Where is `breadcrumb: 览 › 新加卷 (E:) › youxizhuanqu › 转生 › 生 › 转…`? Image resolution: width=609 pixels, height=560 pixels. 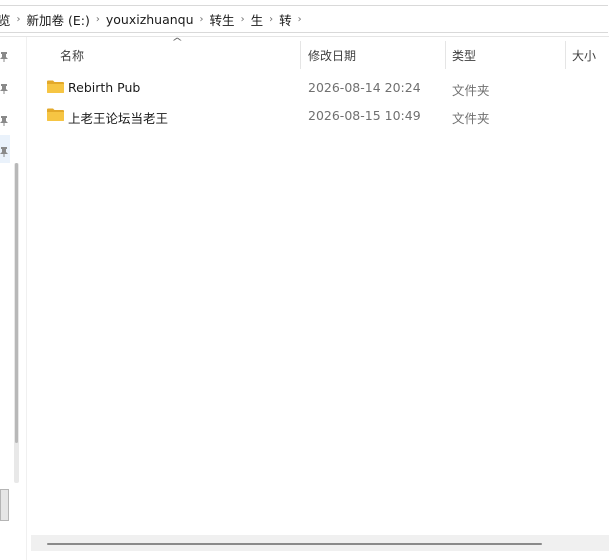
breadcrumb: 览 › 新加卷 (E:) › youxizhuanqu › 转生 › 生 › 转… is located at coordinates (304, 19).